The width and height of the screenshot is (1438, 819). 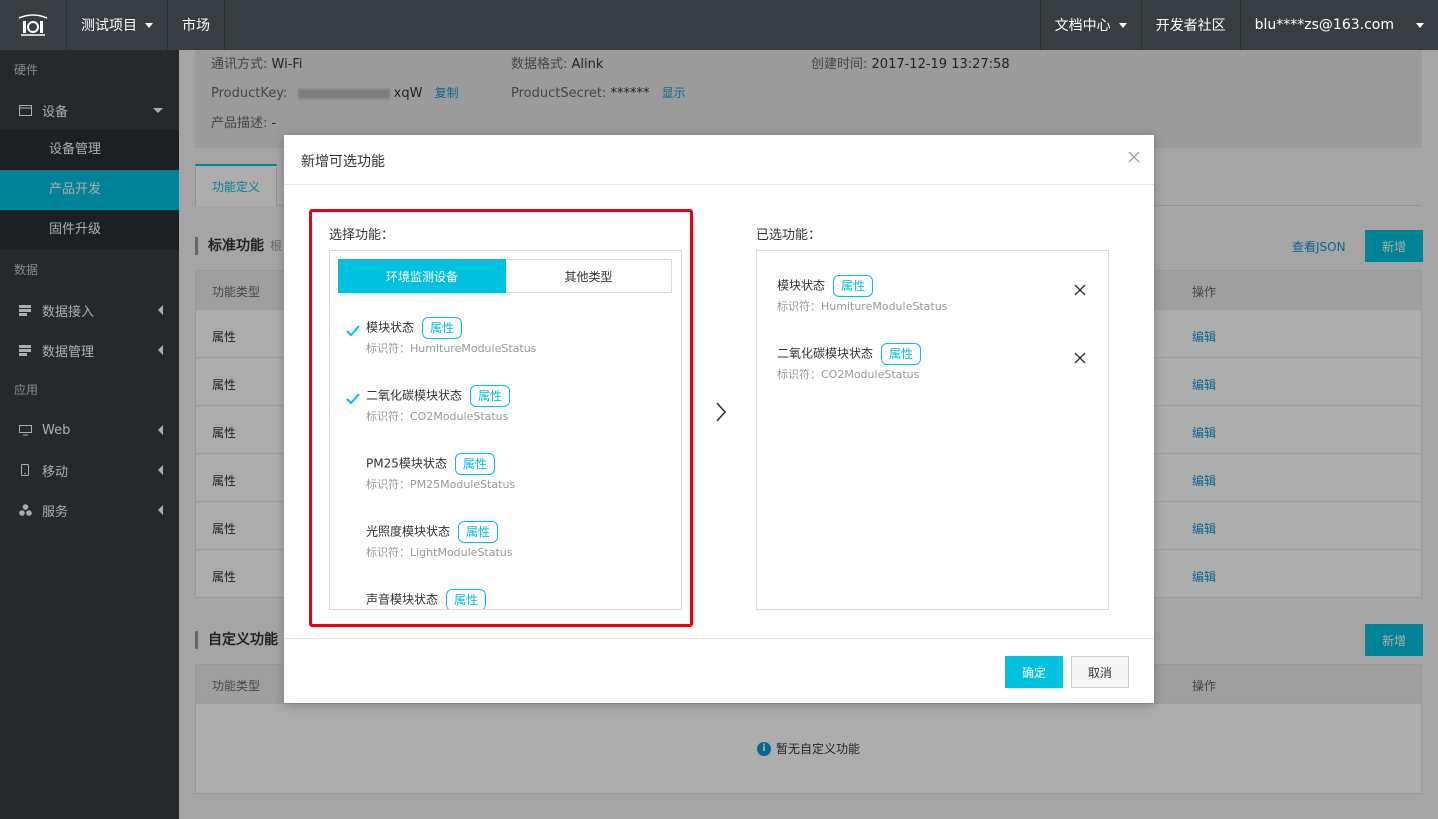 I want to click on community-label: 开发者社区, so click(x=1190, y=26).